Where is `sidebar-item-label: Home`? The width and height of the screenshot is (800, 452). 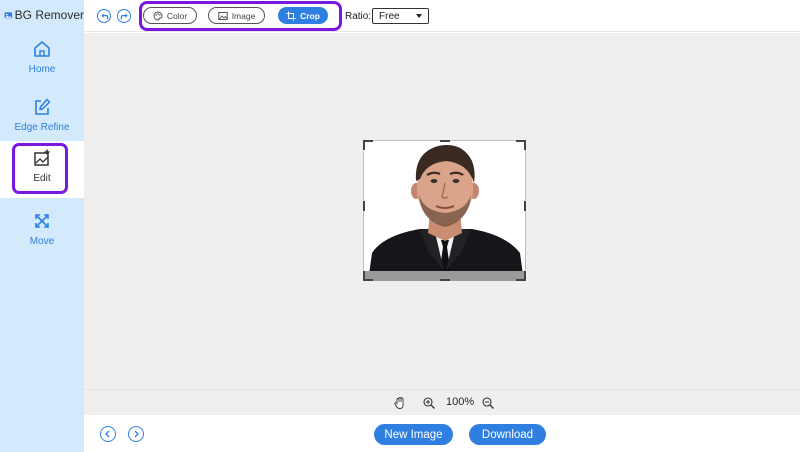 sidebar-item-label: Home is located at coordinates (42, 69).